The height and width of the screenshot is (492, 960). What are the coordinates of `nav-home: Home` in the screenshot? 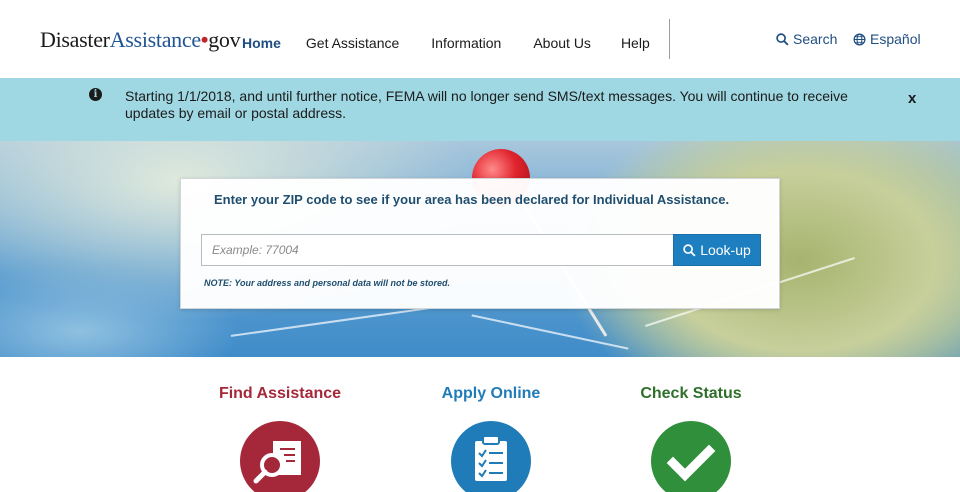 It's located at (261, 43).